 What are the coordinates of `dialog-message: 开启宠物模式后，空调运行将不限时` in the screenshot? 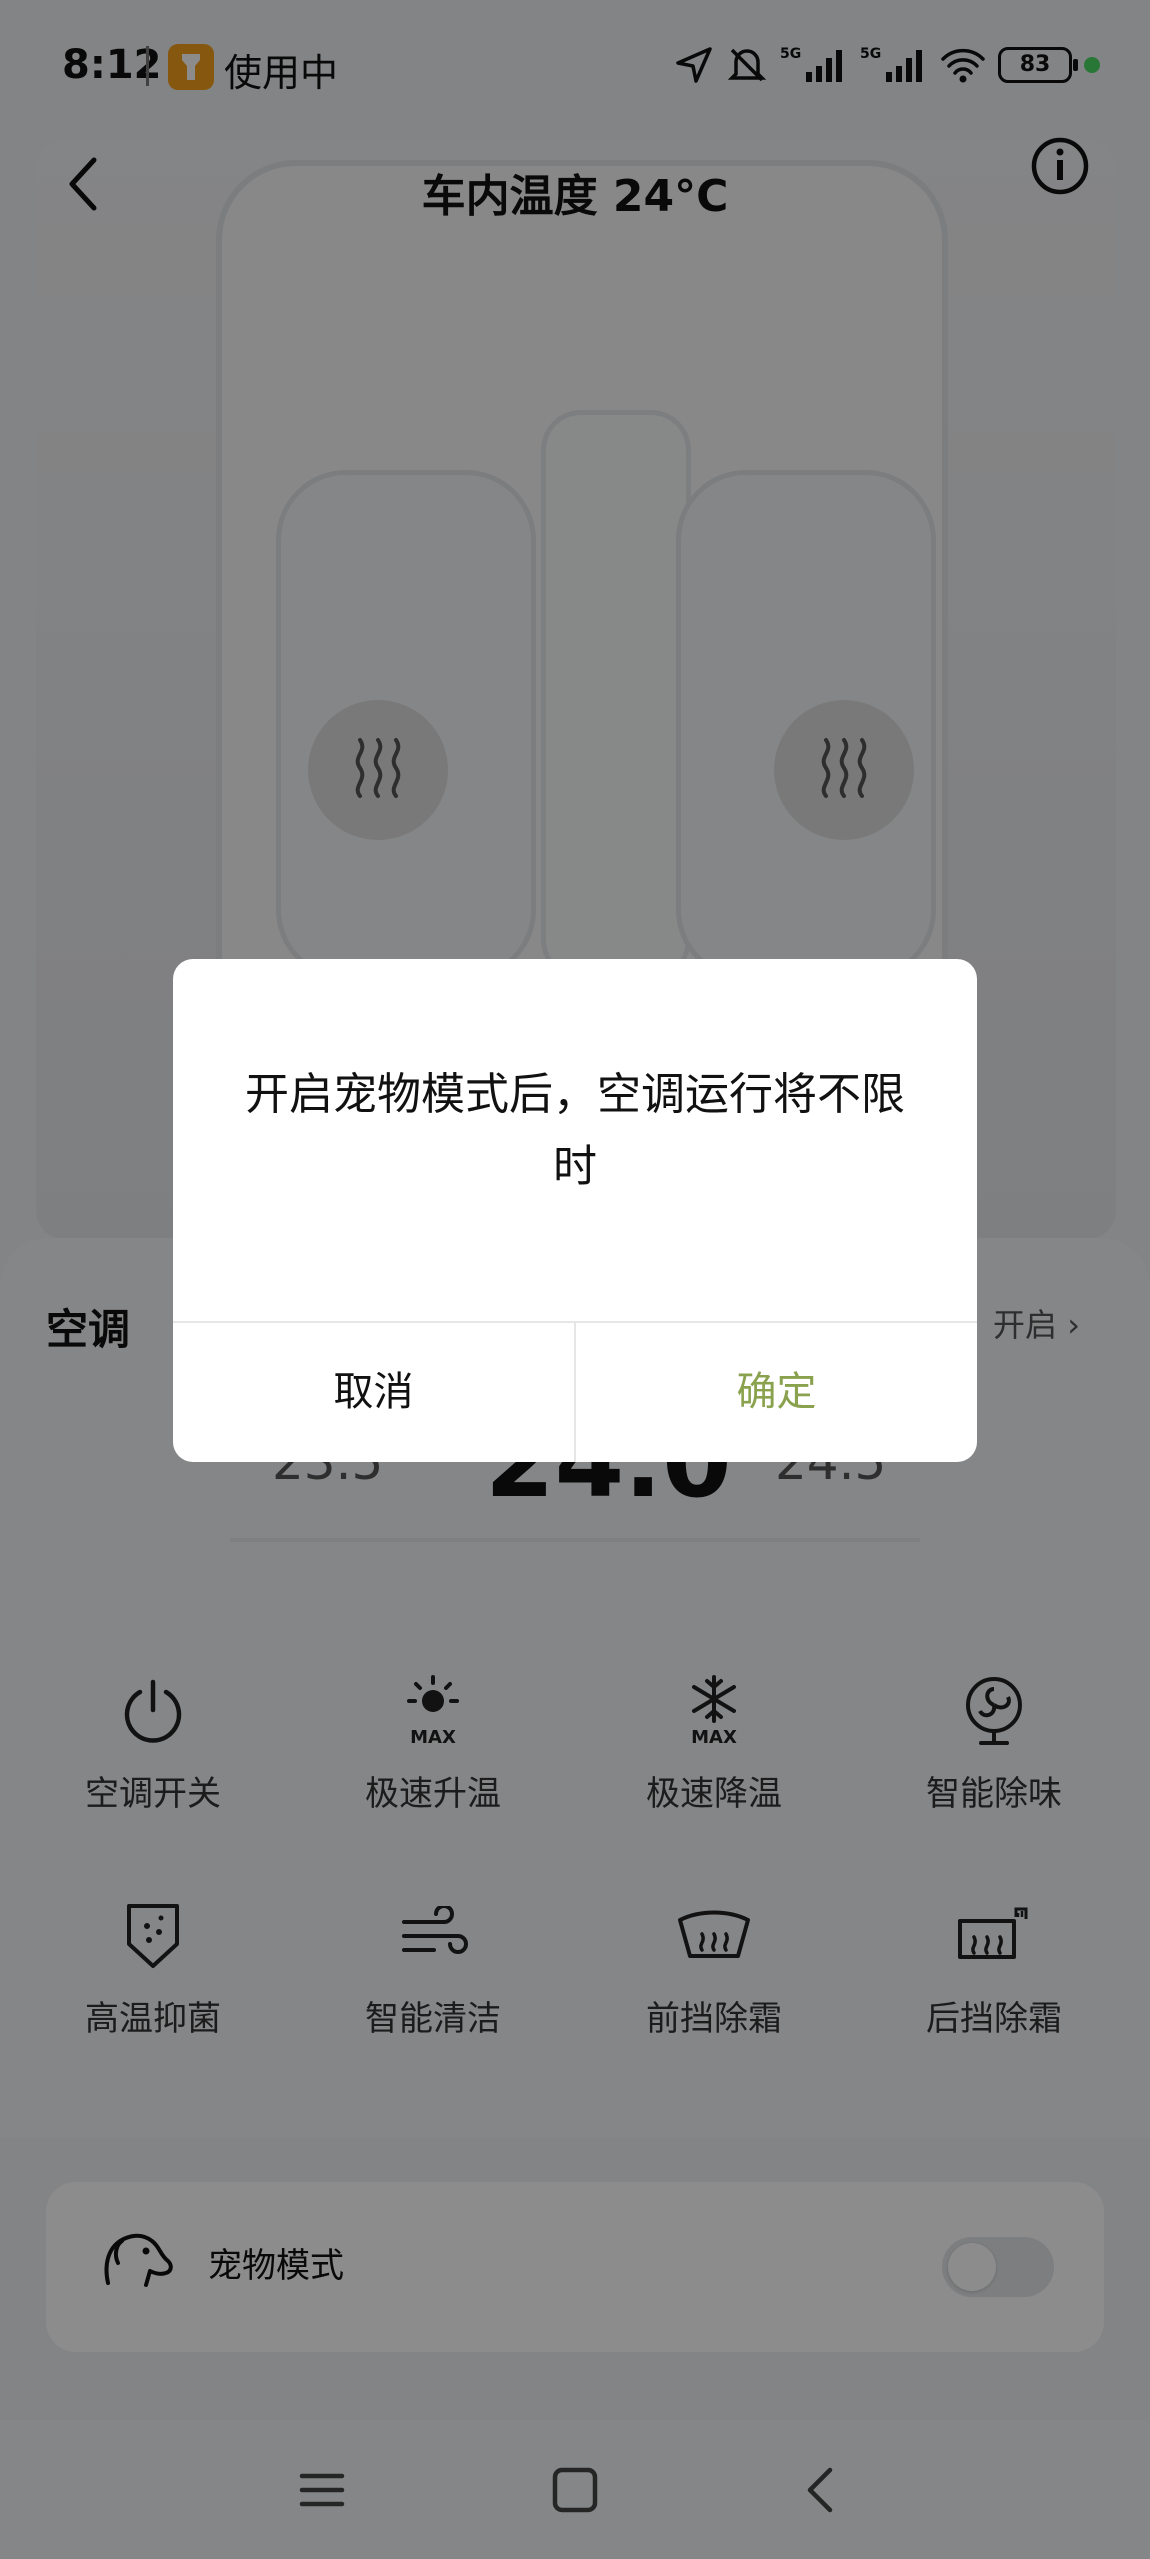 It's located at (575, 1130).